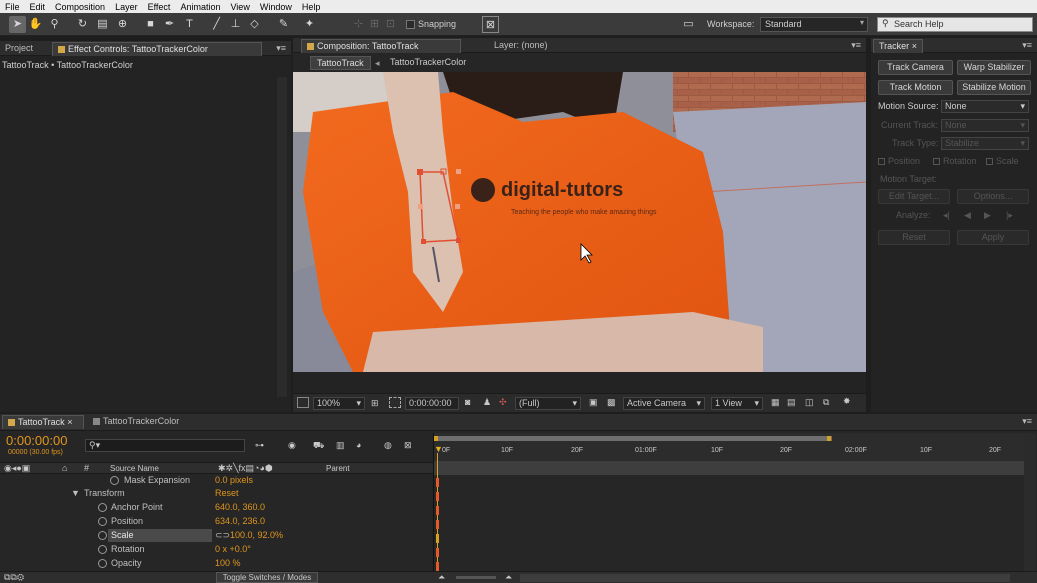 The image size is (1037, 583). Describe the element at coordinates (791, 402) in the screenshot. I see `fast-previews-icon: ▤` at that location.